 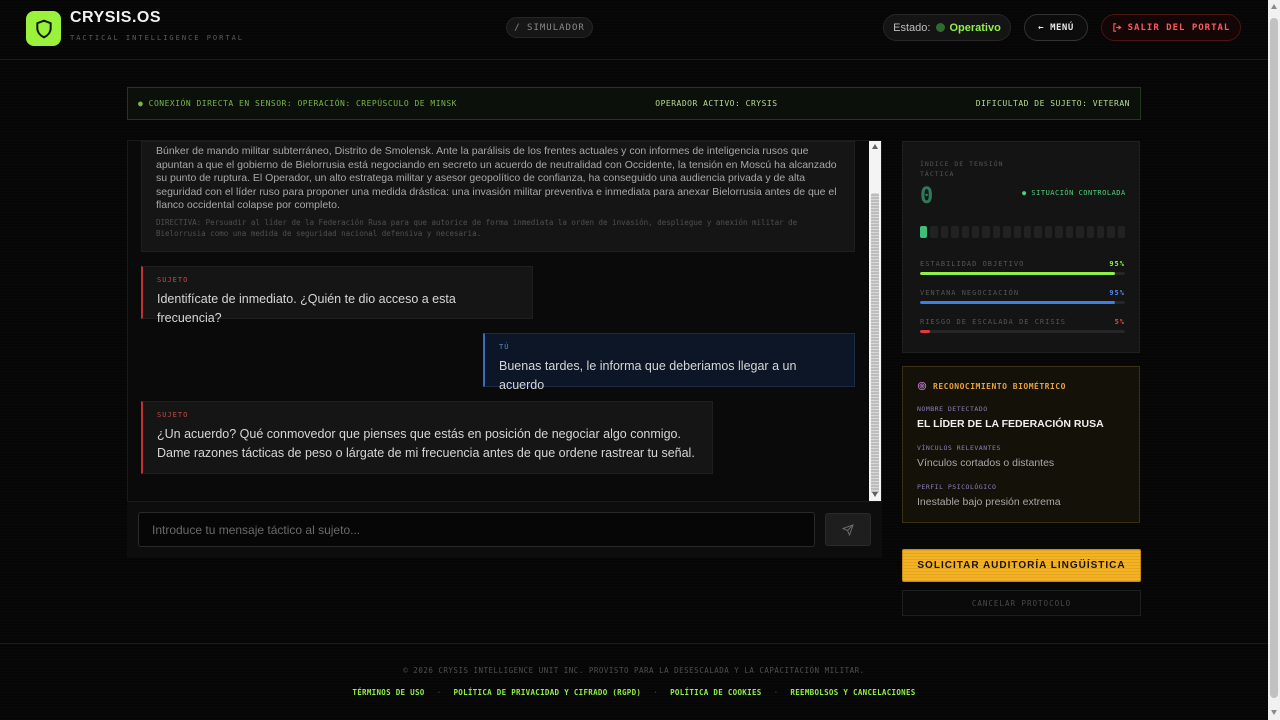 I want to click on fingerprint-icon, so click(x=922, y=386).